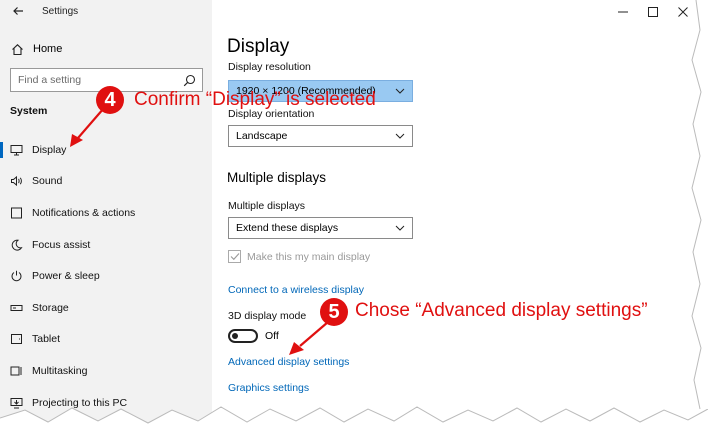 The image size is (708, 432). I want to click on sidebar-item-label: Focus assist, so click(61, 244).